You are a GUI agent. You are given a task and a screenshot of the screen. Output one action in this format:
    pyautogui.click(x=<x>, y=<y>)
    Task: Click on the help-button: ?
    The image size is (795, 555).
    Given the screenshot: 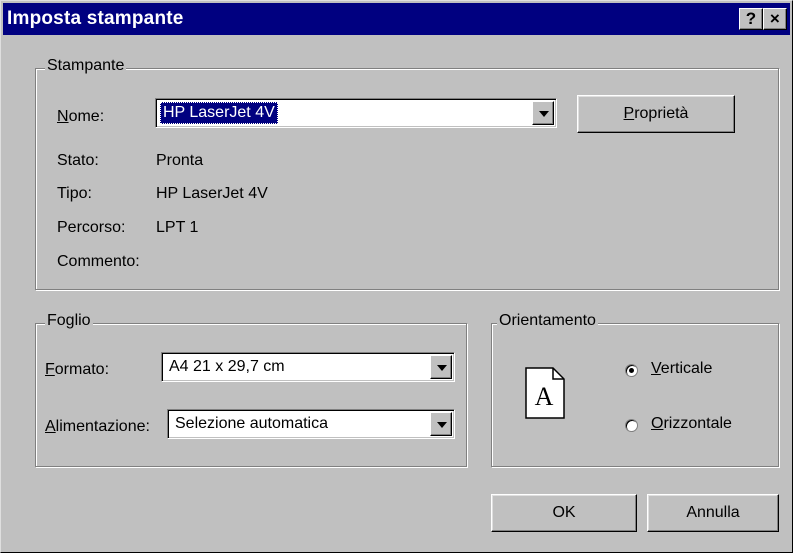 What is the action you would take?
    pyautogui.click(x=751, y=19)
    